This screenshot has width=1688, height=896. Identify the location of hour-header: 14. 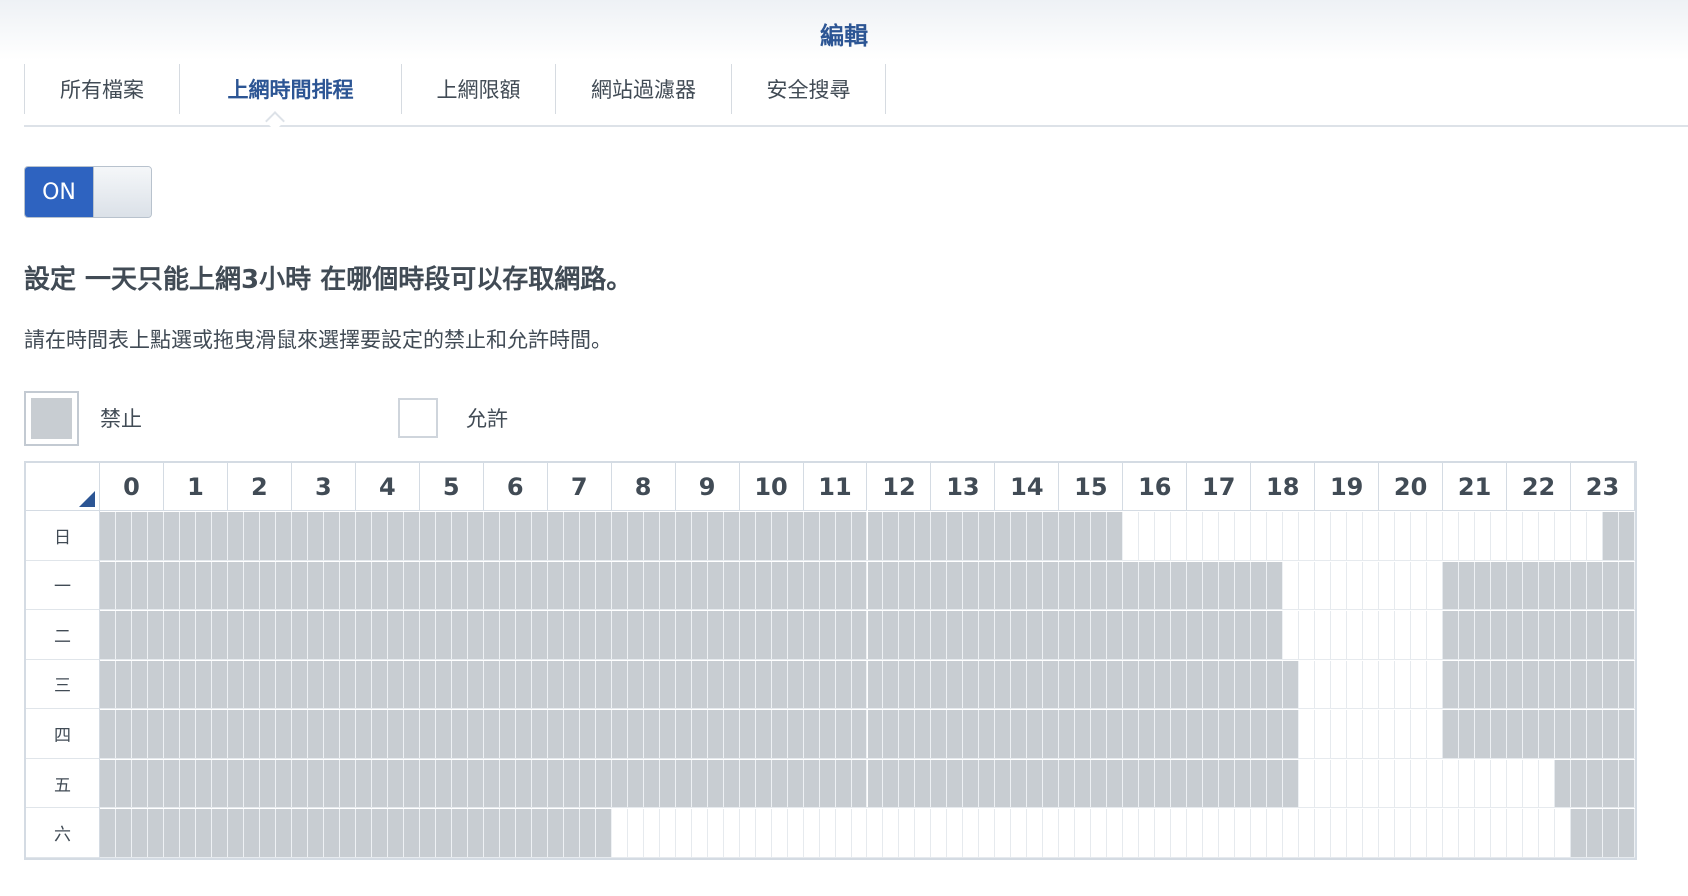
(1027, 487).